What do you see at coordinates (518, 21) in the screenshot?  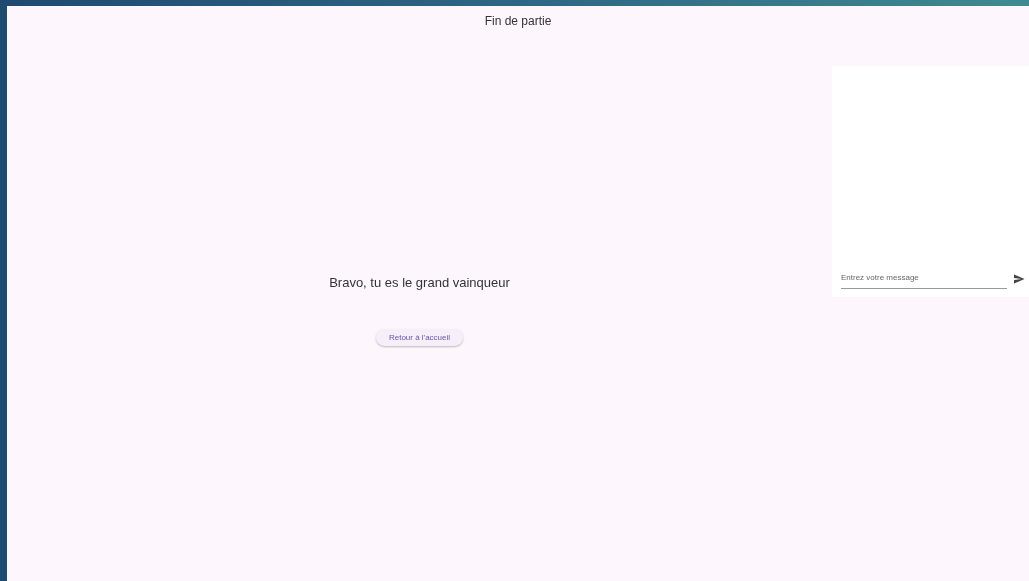 I see `page-title: Fin de partie` at bounding box center [518, 21].